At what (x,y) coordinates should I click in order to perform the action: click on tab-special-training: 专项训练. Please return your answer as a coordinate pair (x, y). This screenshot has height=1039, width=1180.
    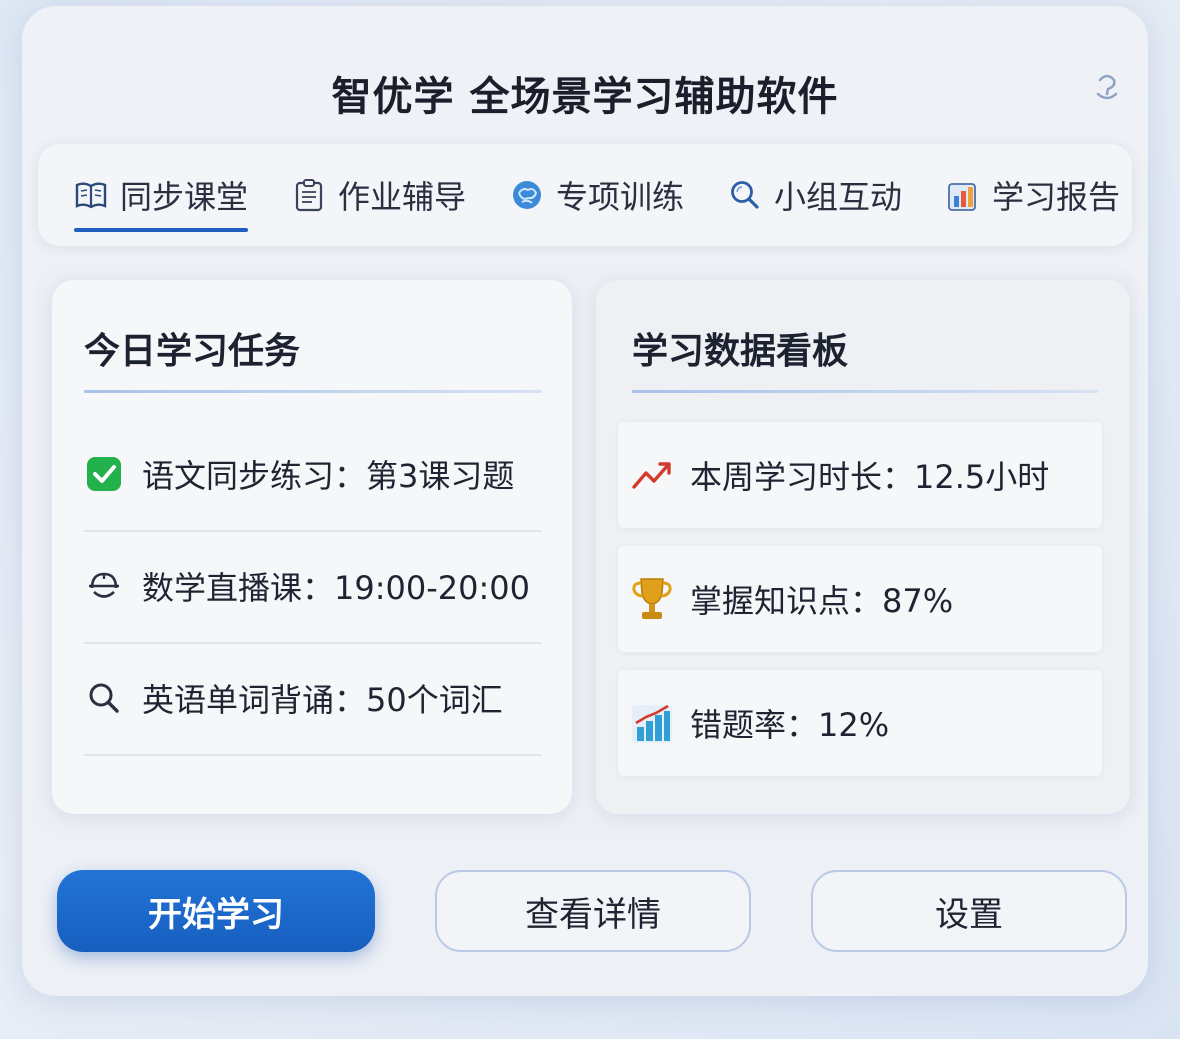
    Looking at the image, I should click on (597, 195).